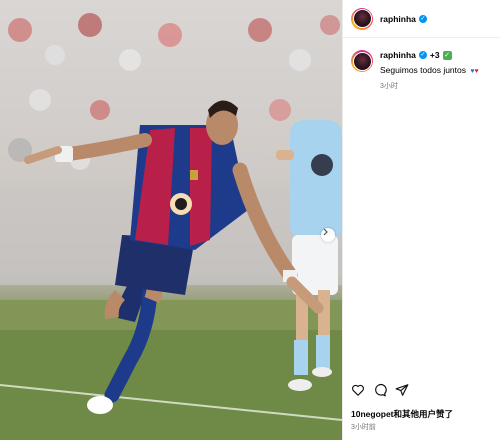 The height and width of the screenshot is (440, 500). I want to click on likes-summary: 10negopet和其他用户赞了, so click(402, 414).